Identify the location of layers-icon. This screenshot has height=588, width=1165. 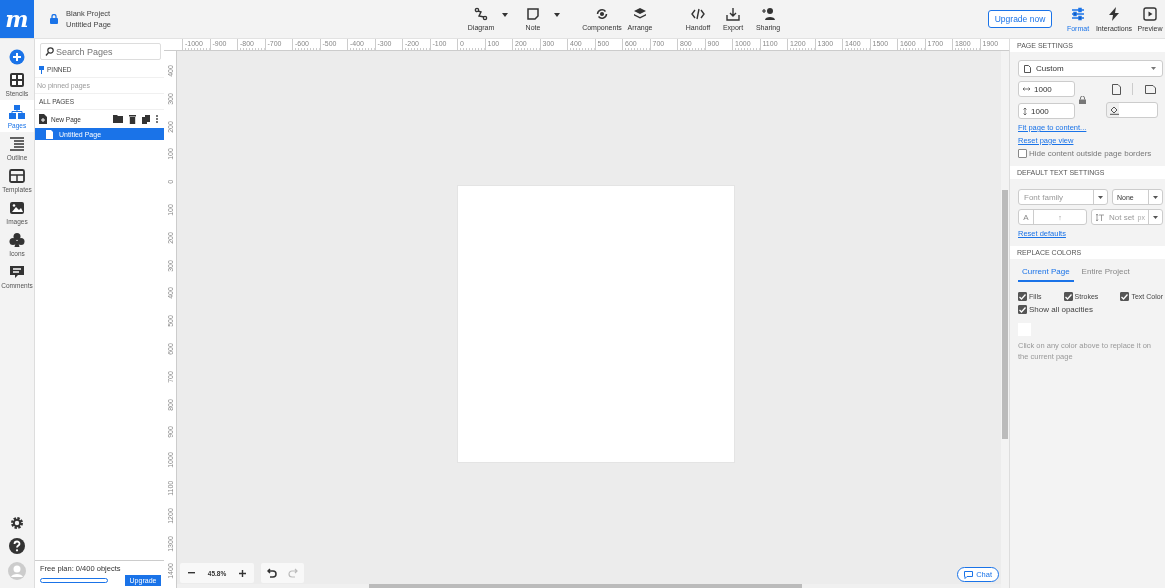
(640, 14).